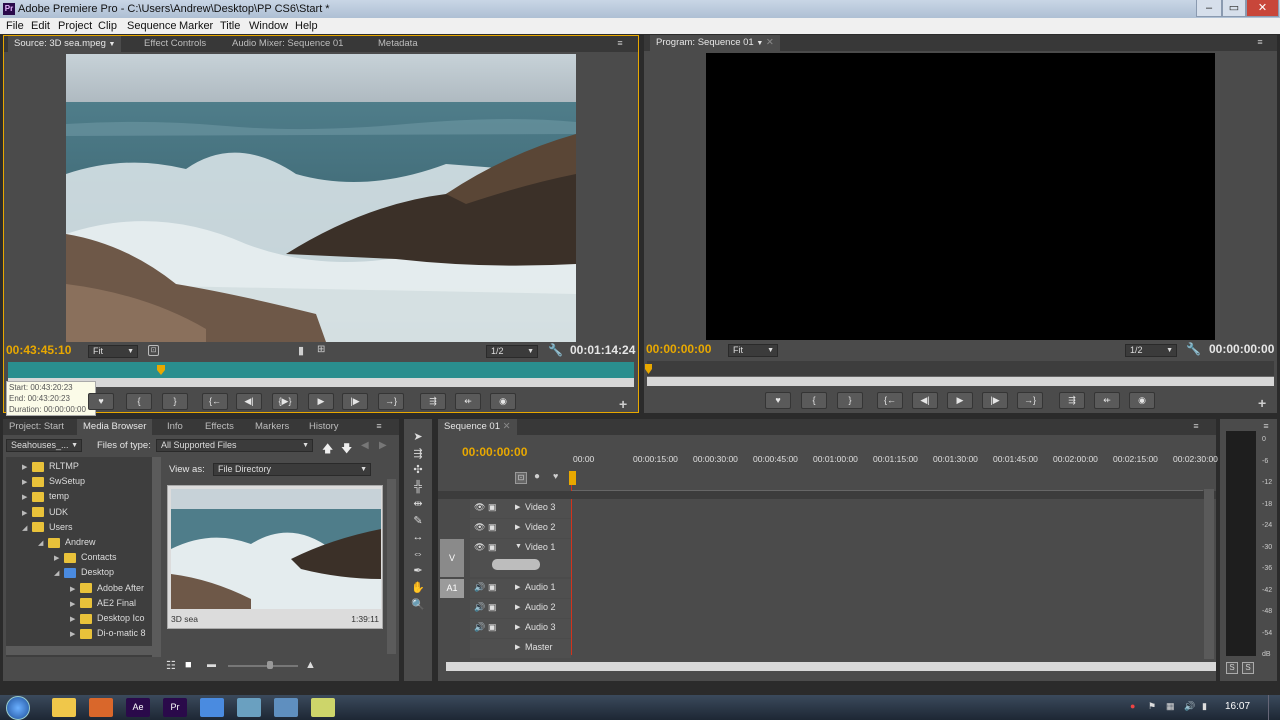 This screenshot has width=1280, height=720. What do you see at coordinates (753, 350) in the screenshot?
I see `program-zoom-select: Fit ▼` at bounding box center [753, 350].